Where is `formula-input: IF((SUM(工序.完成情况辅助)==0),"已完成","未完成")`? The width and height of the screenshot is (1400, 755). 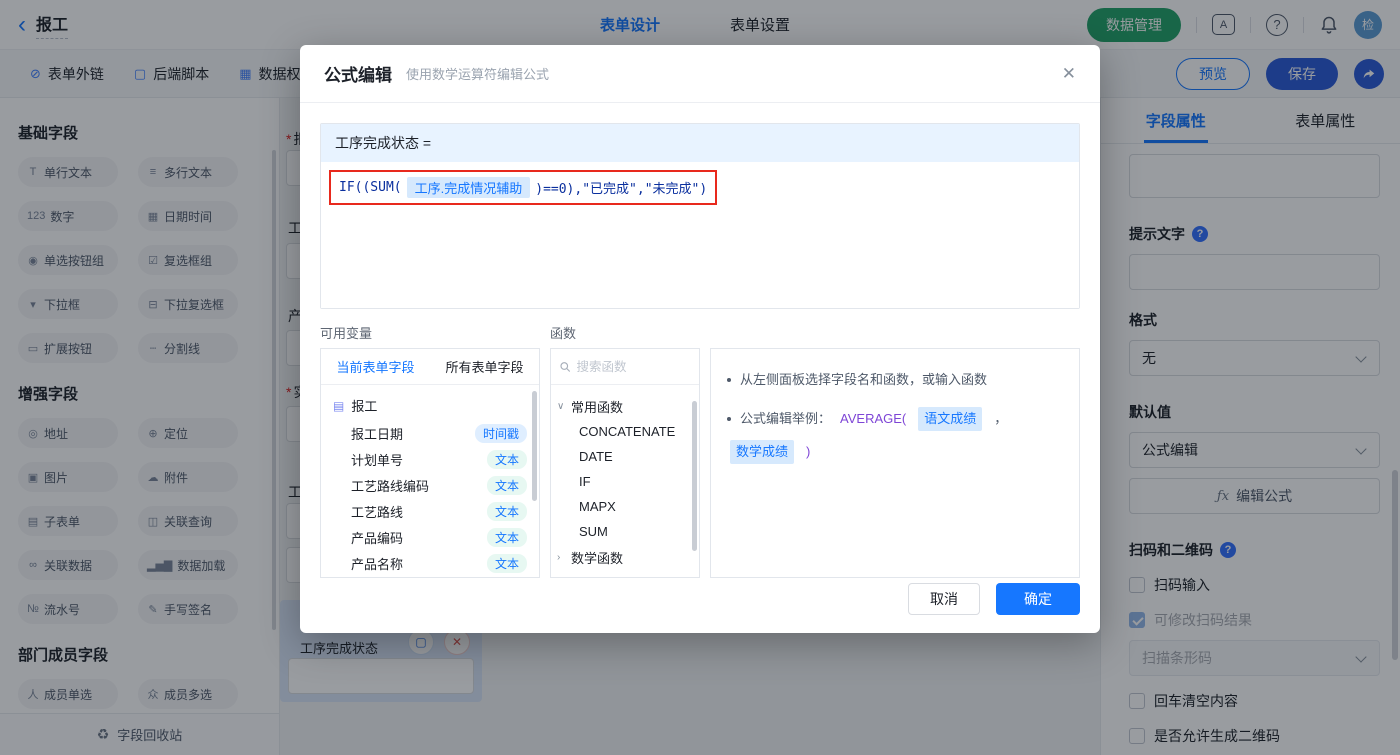
formula-input: IF((SUM(工序.完成情况辅助)==0),"已完成","未完成") is located at coordinates (700, 235).